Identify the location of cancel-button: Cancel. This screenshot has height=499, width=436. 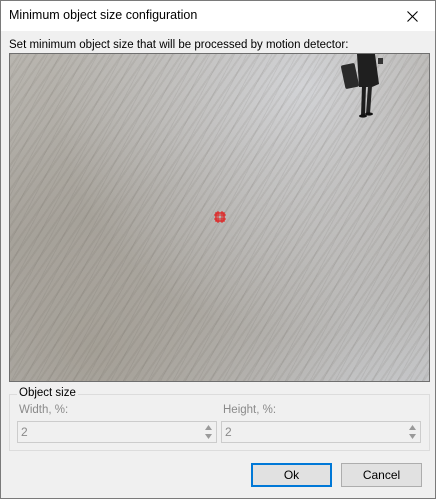
(381, 475).